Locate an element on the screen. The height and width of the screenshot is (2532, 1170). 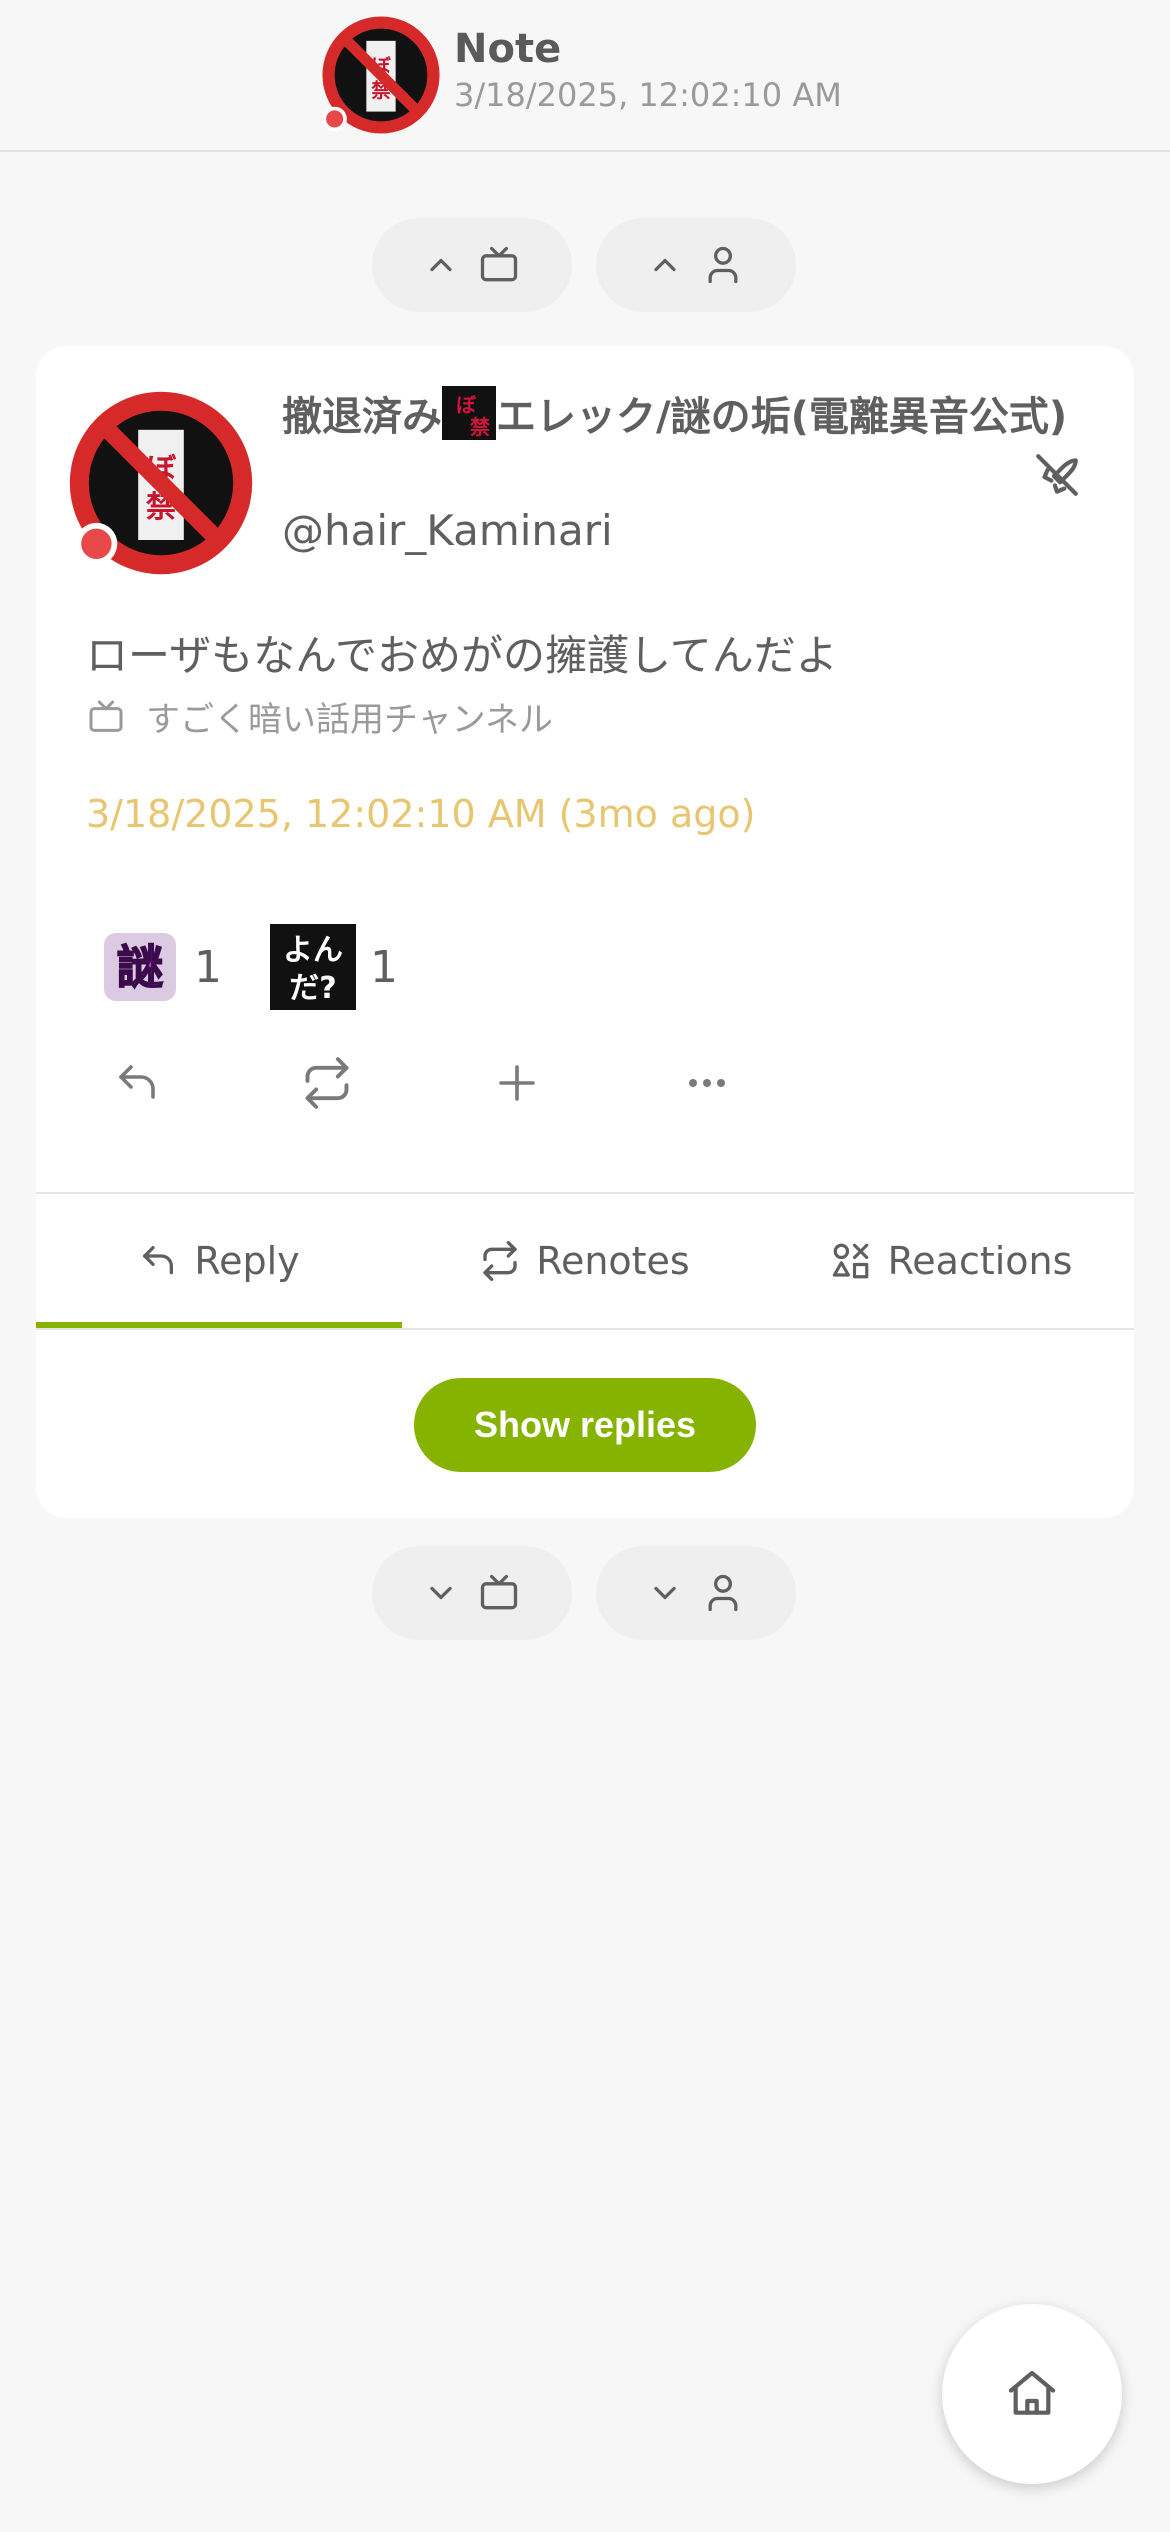
svg-text: よん is located at coordinates (313, 950).